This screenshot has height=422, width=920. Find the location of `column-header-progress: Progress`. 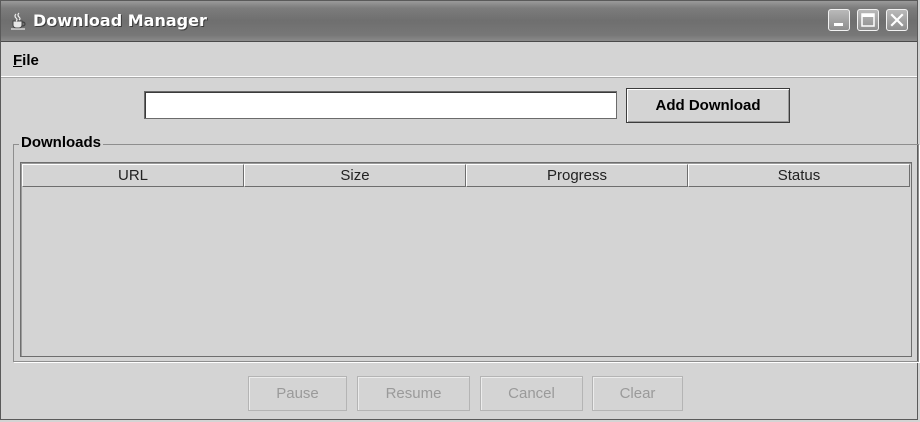

column-header-progress: Progress is located at coordinates (577, 175).